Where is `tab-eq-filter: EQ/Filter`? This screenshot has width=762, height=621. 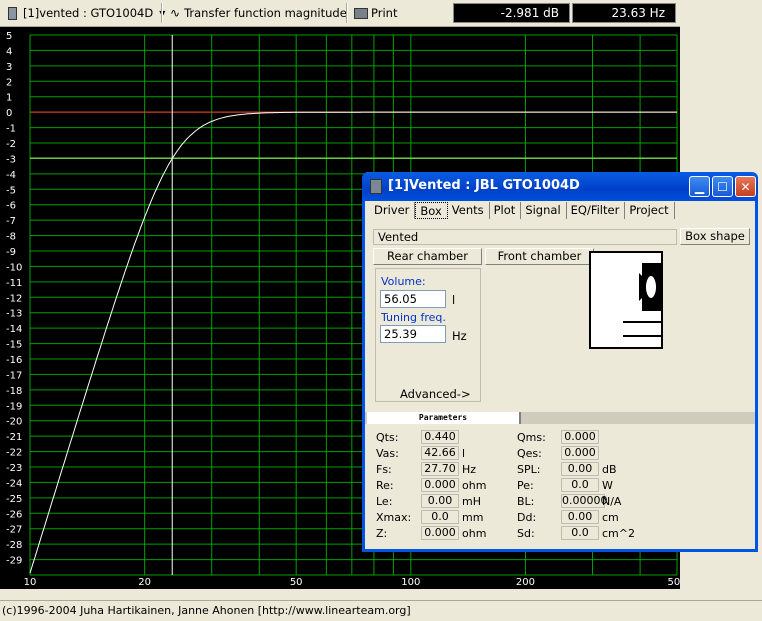
tab-eq-filter: EQ/Filter is located at coordinates (596, 210).